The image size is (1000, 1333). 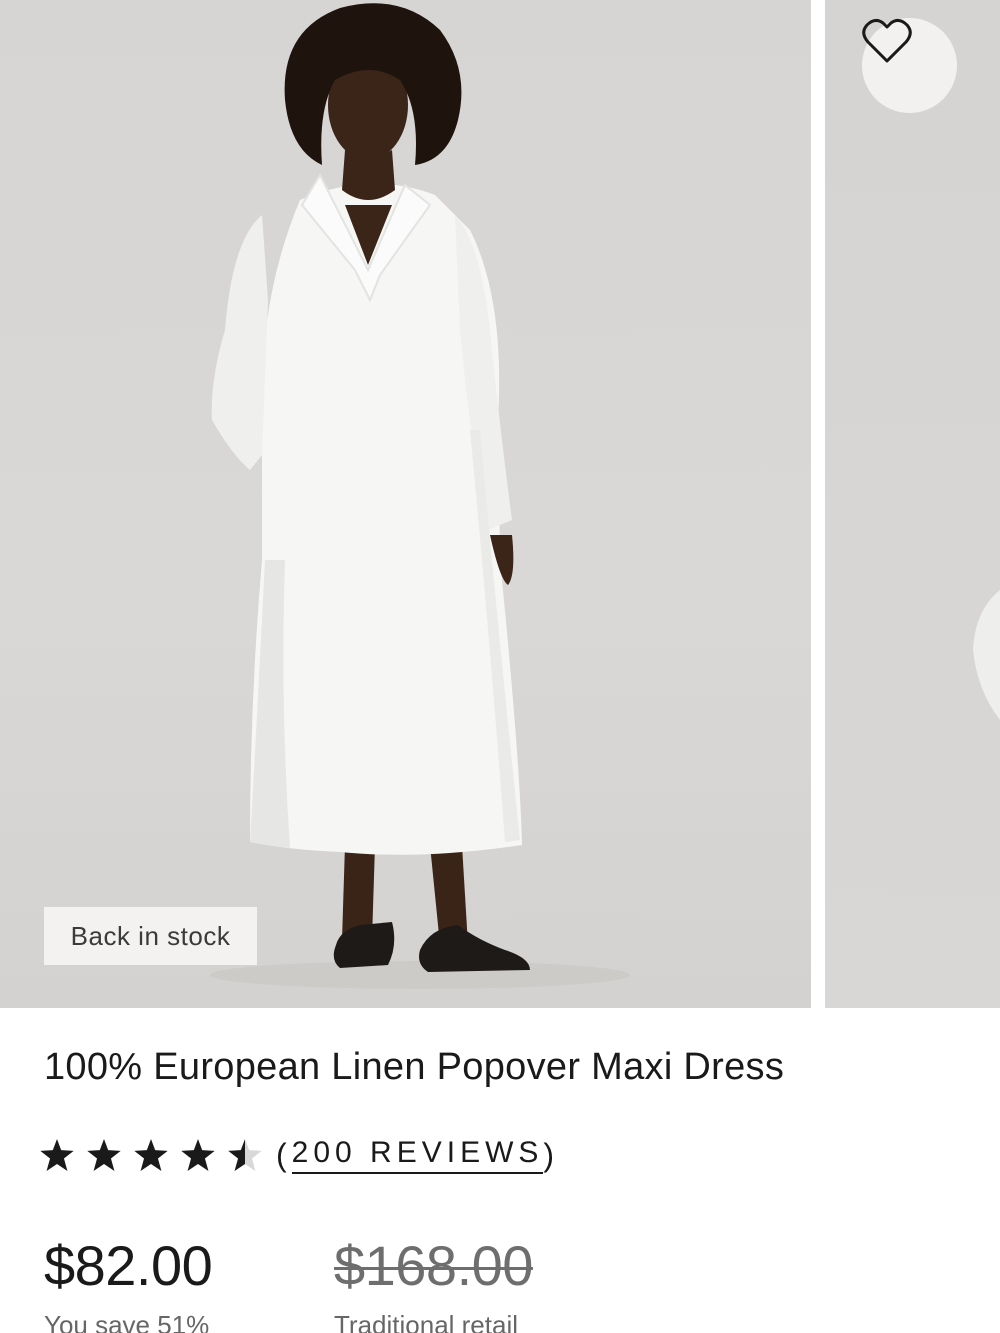 I want to click on star-half-icon, so click(x=245, y=1155).